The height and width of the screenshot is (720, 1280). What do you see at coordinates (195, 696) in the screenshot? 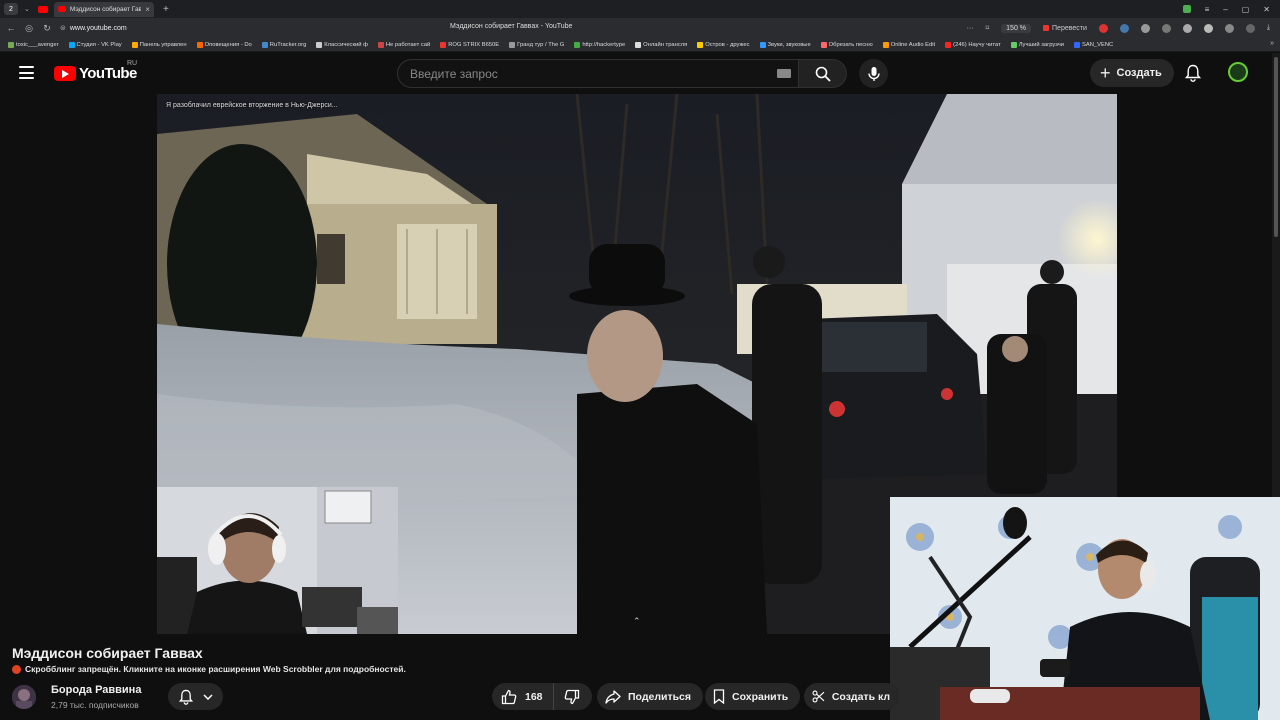
I see `subscription-notifications-button` at bounding box center [195, 696].